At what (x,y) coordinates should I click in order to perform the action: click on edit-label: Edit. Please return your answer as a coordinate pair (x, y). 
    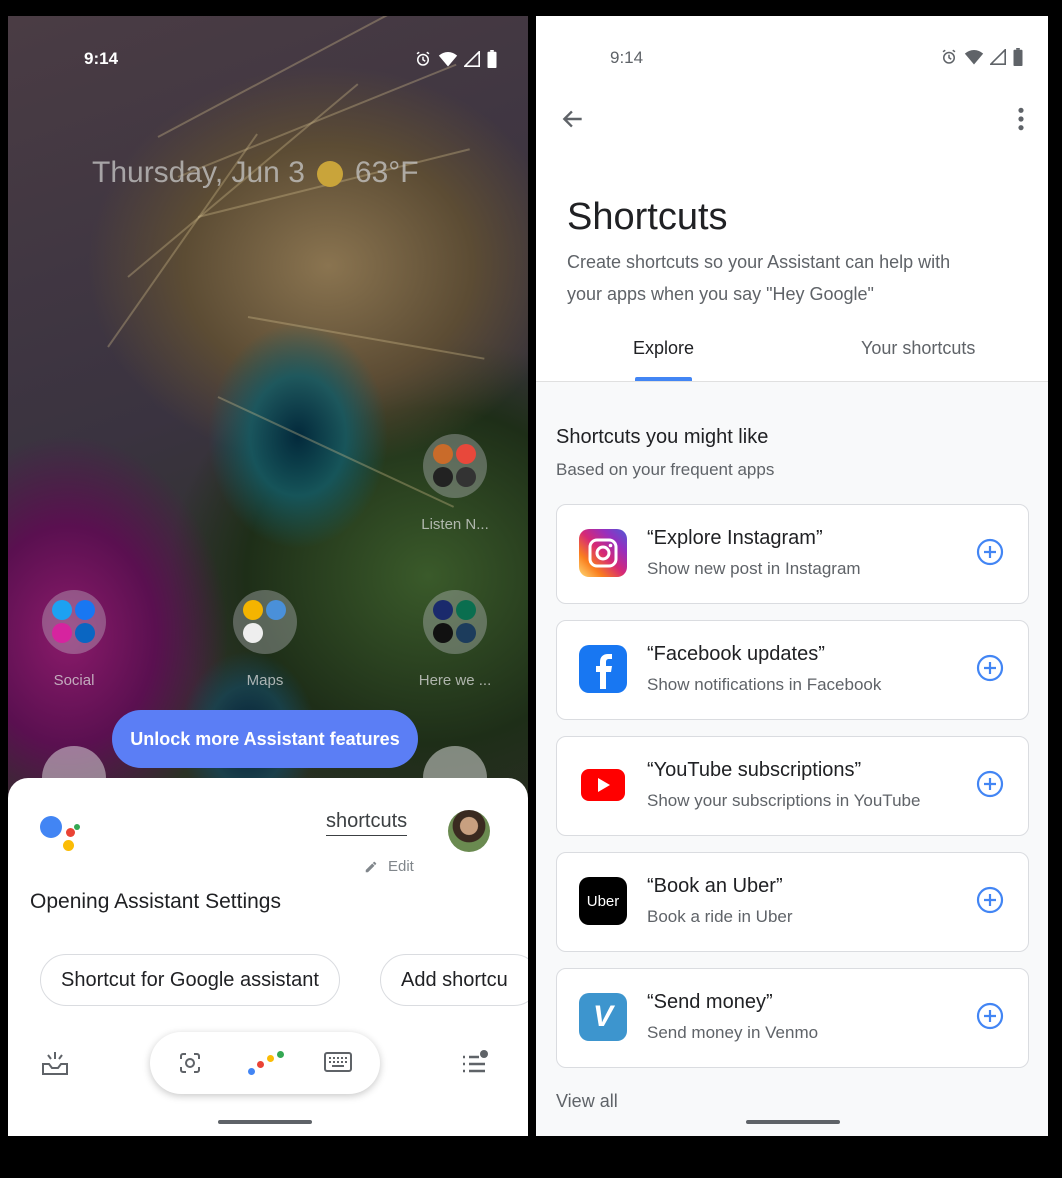
    Looking at the image, I should click on (401, 866).